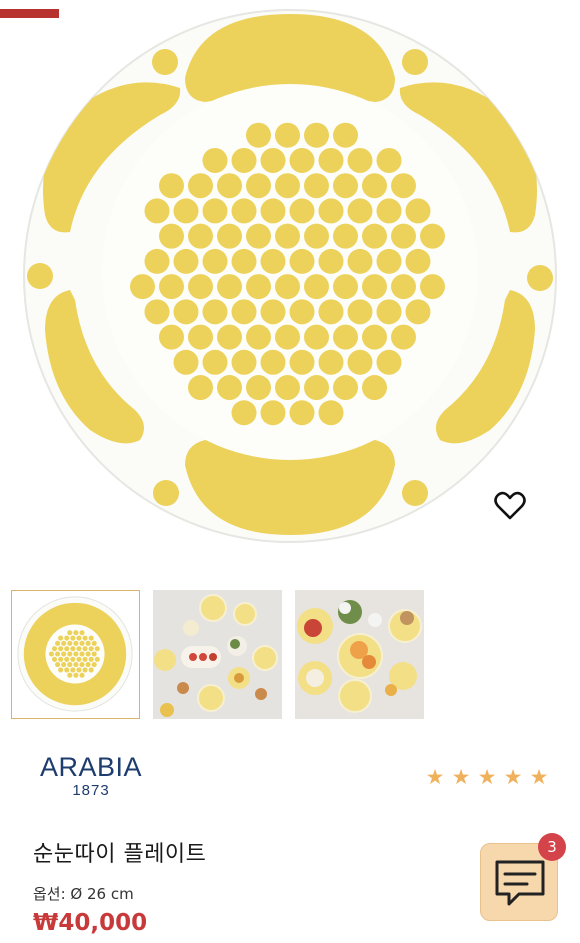 Image resolution: width=580 pixels, height=943 pixels. I want to click on brand-year: 1873, so click(91, 790).